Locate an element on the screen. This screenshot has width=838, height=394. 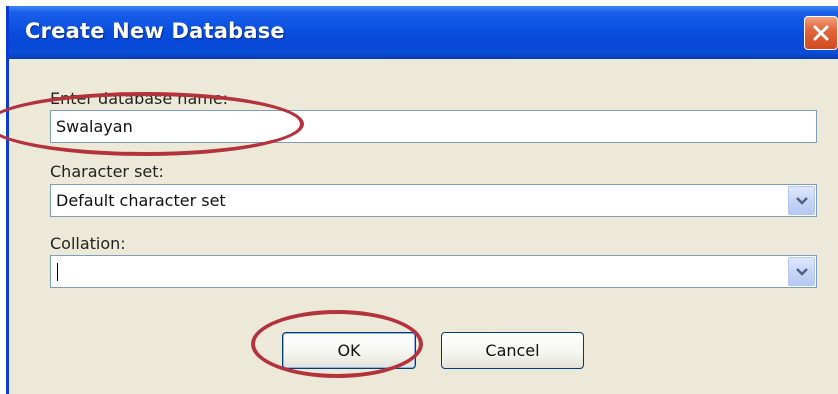
database-name-label: Enter database name: is located at coordinates (139, 98).